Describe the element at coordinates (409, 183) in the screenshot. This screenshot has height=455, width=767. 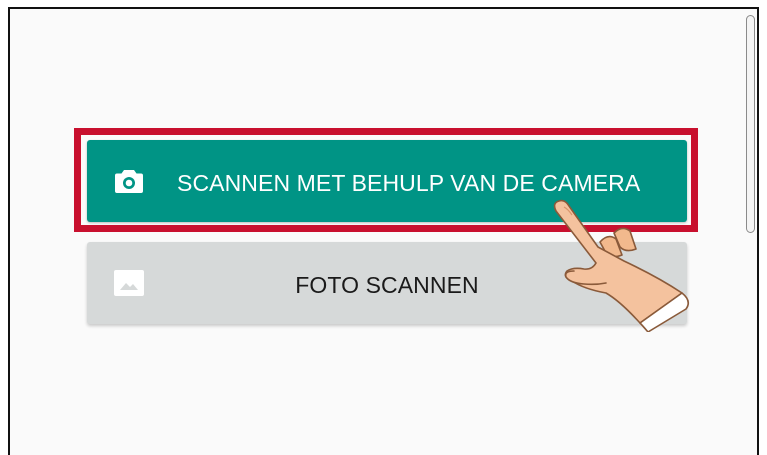
I see `scan-with-camera-label: SCANNEN MET BEHULP VAN DE CAMERA` at that location.